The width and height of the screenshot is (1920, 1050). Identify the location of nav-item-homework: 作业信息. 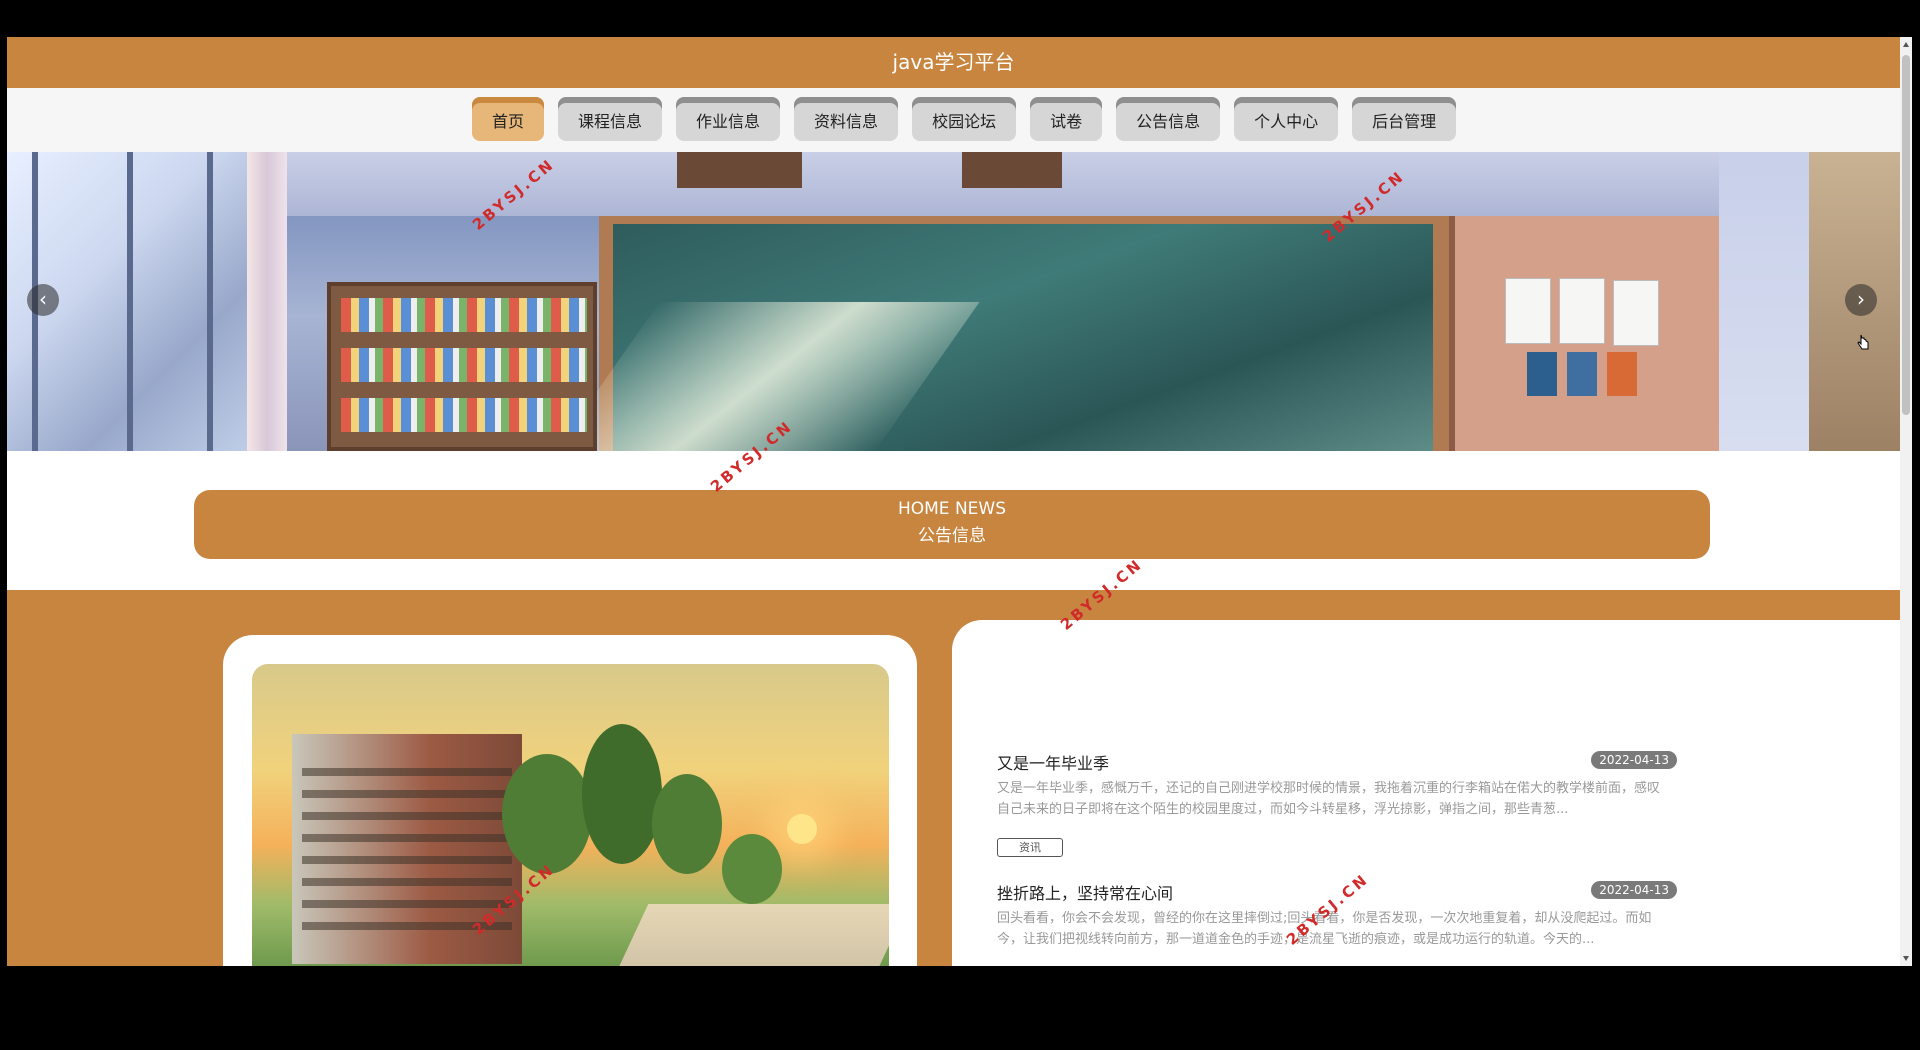
(728, 119).